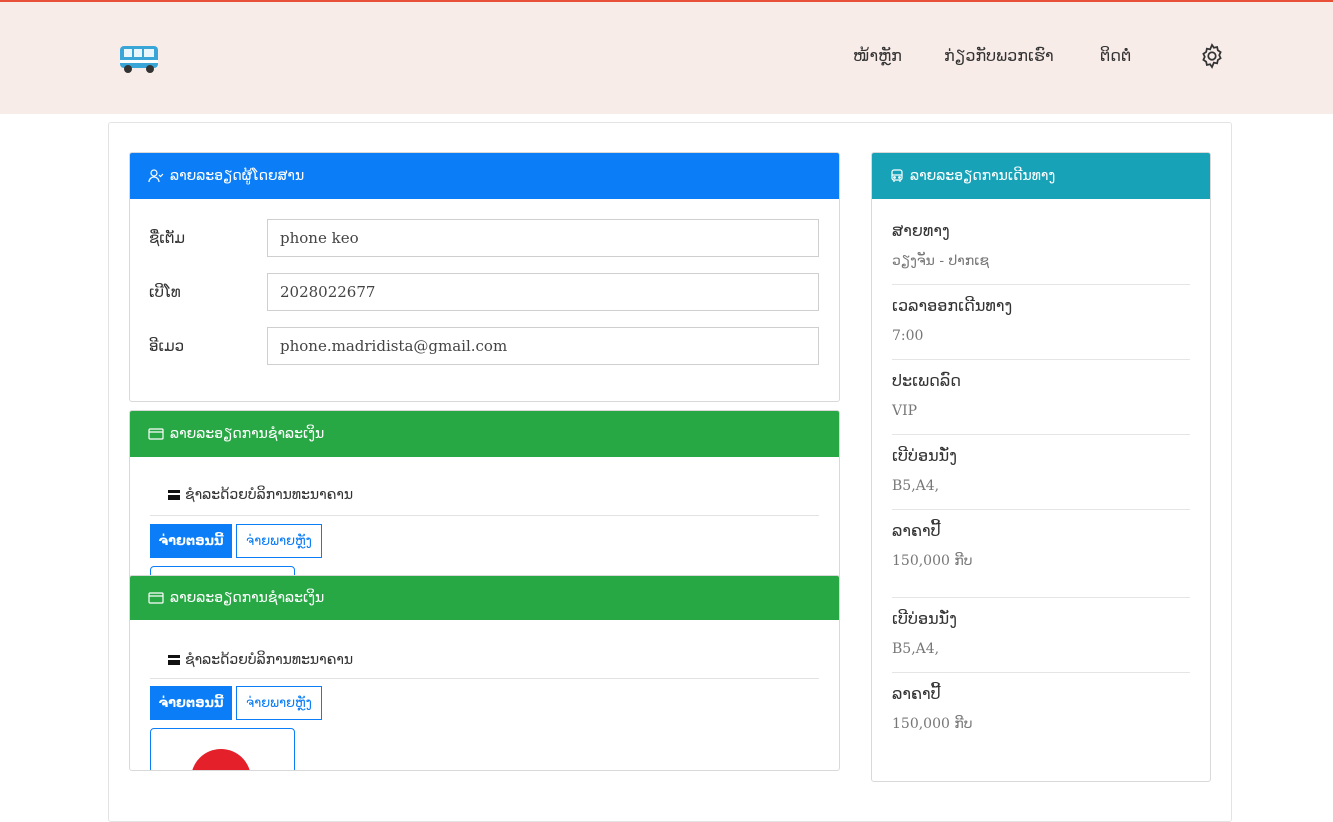 This screenshot has width=1333, height=822. I want to click on qr-box, so click(222, 749).